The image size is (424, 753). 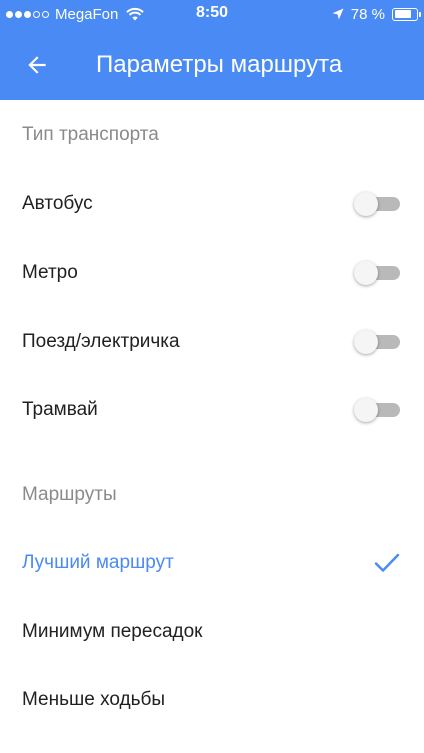 I want to click on status-right: 78 %, so click(x=376, y=14).